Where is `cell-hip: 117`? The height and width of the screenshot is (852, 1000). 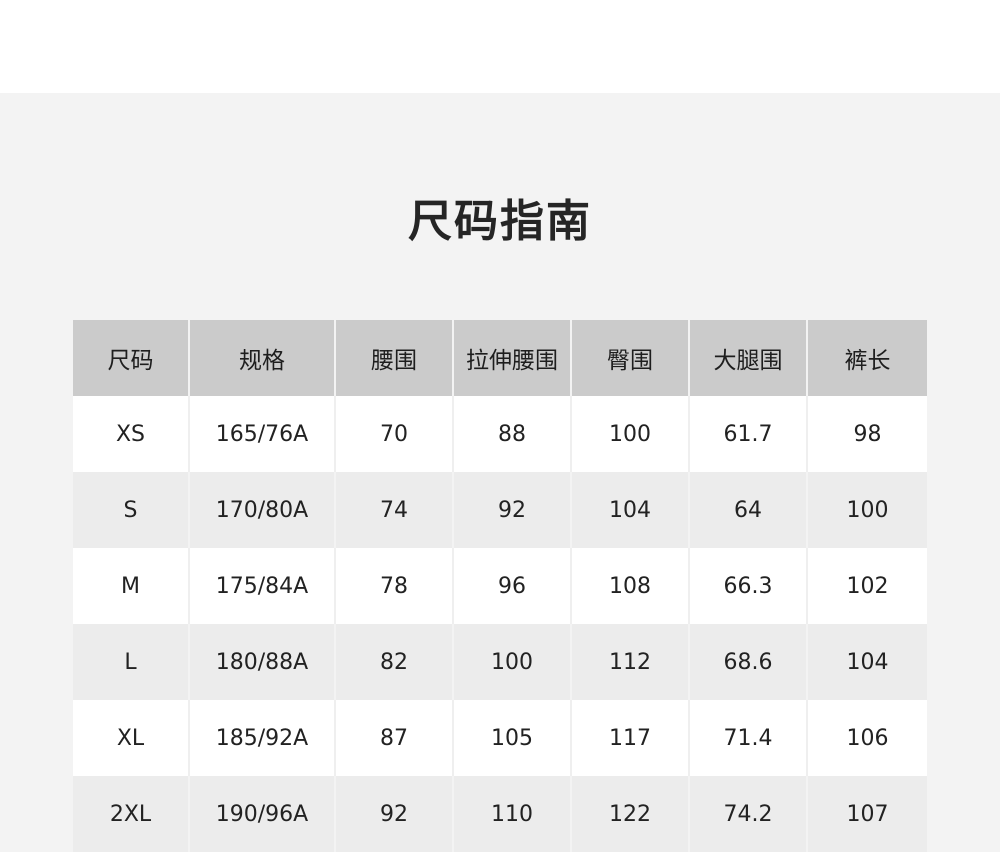
cell-hip: 117 is located at coordinates (629, 738).